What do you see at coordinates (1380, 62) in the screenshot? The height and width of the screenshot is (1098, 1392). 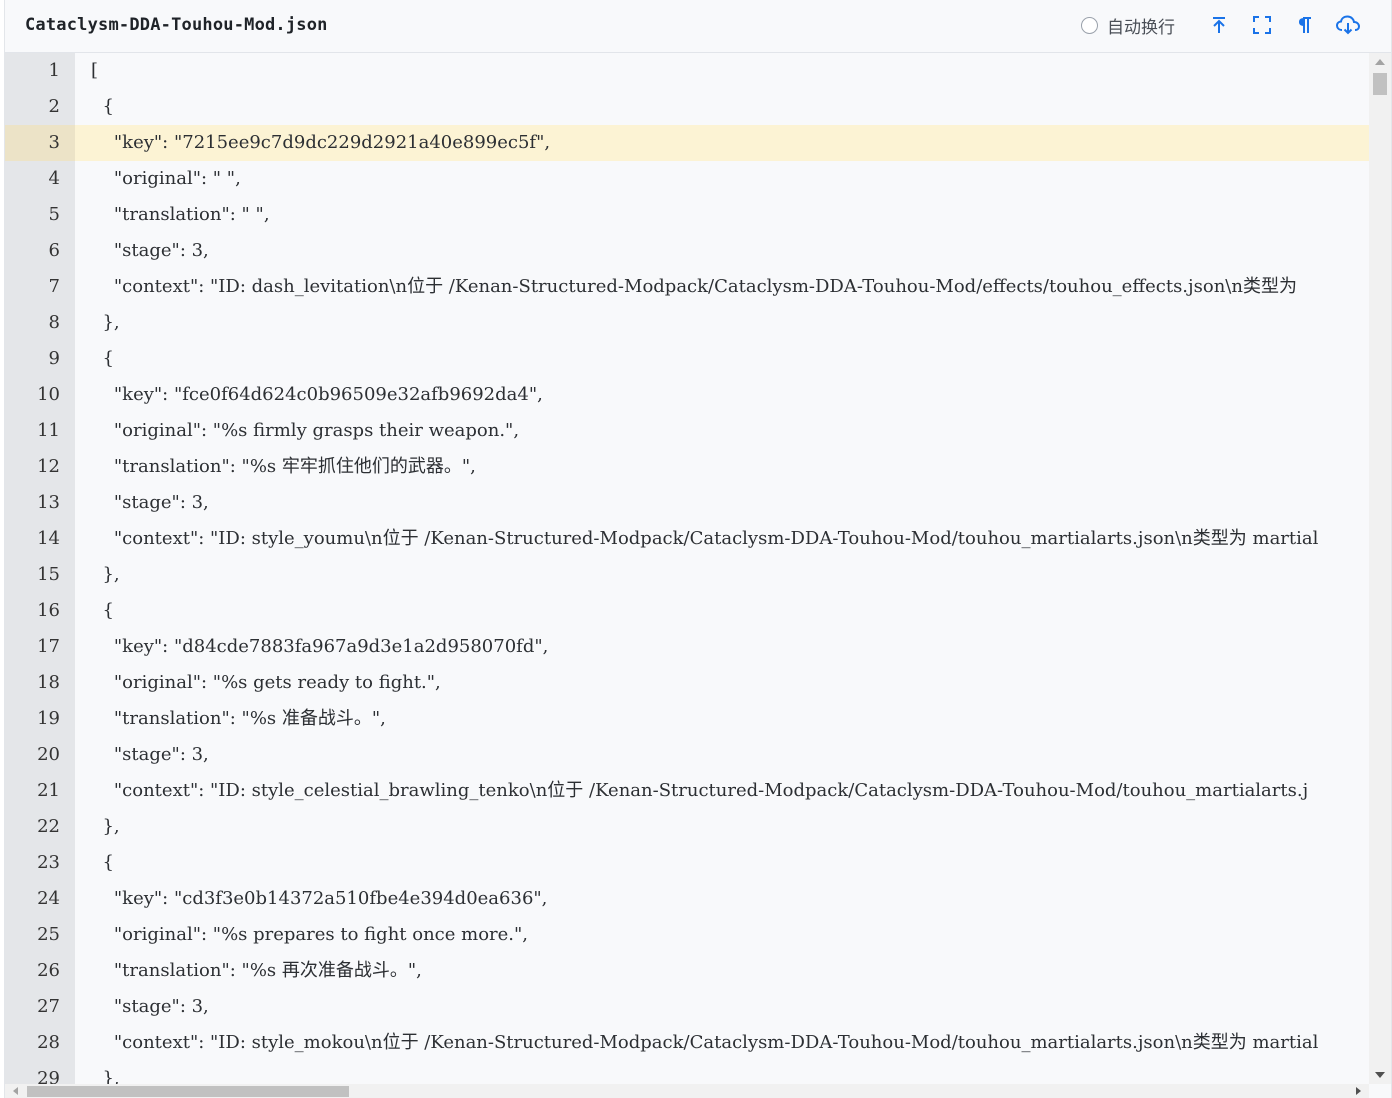 I see `scroll-up-arrow-icon` at bounding box center [1380, 62].